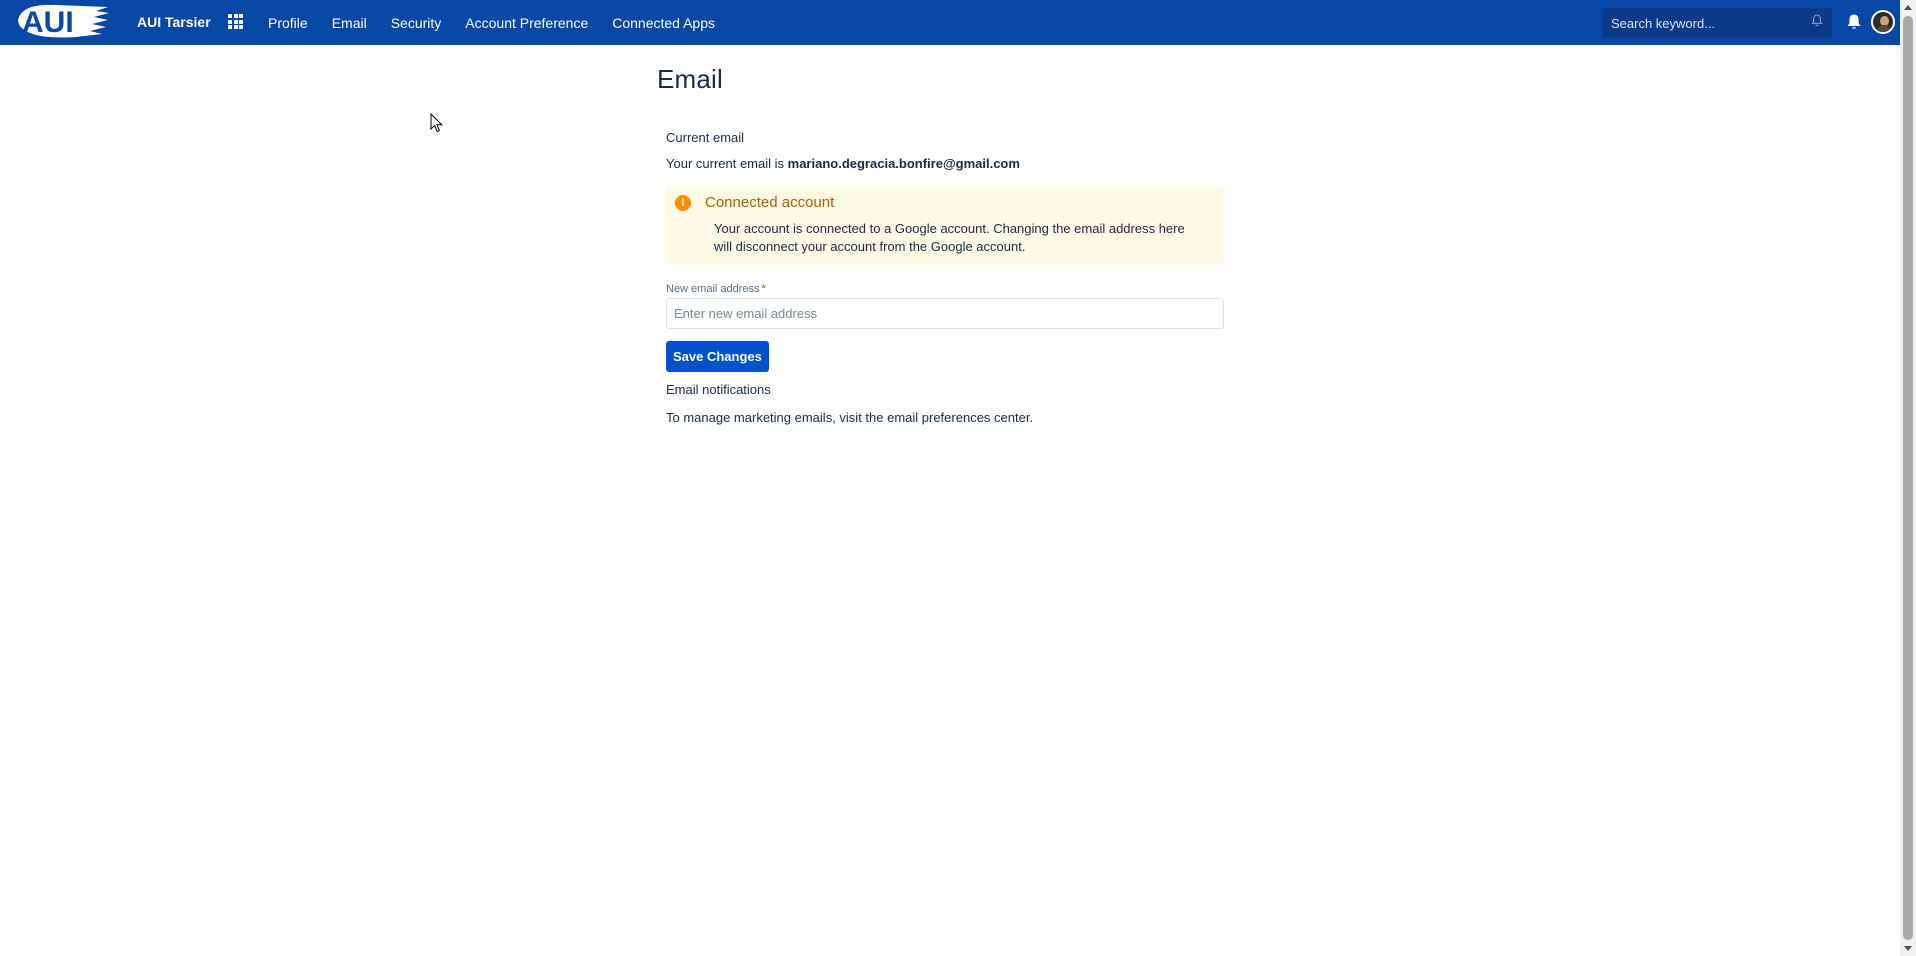 This screenshot has height=956, width=1916. What do you see at coordinates (349, 23) in the screenshot?
I see `nav-email: Email` at bounding box center [349, 23].